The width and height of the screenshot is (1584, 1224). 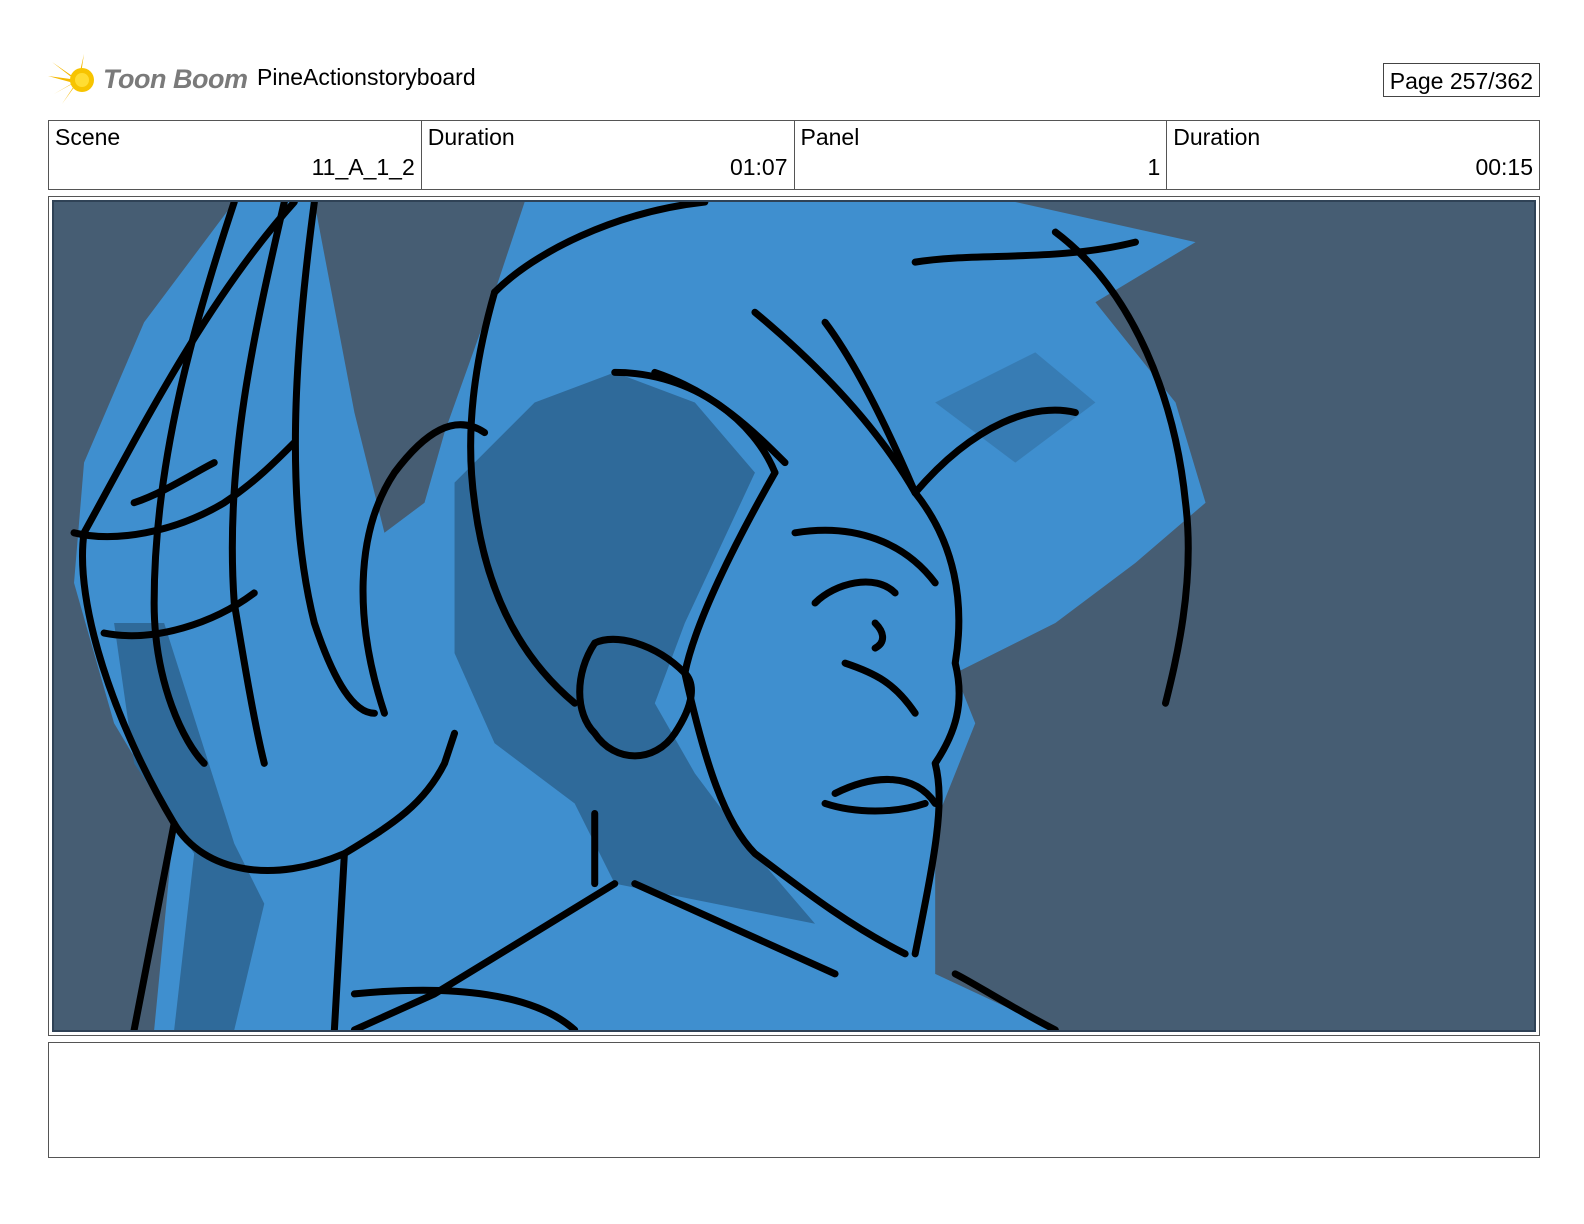 What do you see at coordinates (366, 77) in the screenshot?
I see `project-title: PineActionstoryboard` at bounding box center [366, 77].